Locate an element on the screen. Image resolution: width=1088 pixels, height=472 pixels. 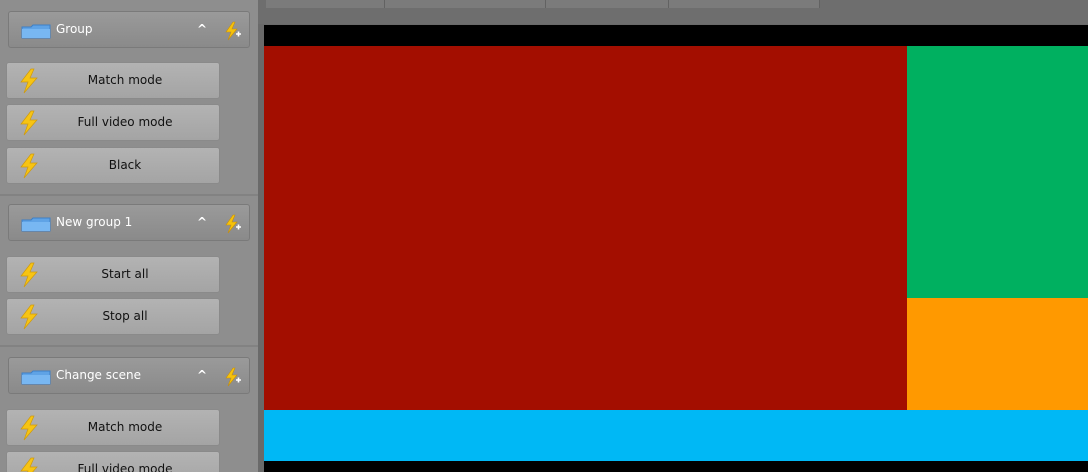
action-button-start-all: Start all is located at coordinates (113, 274).